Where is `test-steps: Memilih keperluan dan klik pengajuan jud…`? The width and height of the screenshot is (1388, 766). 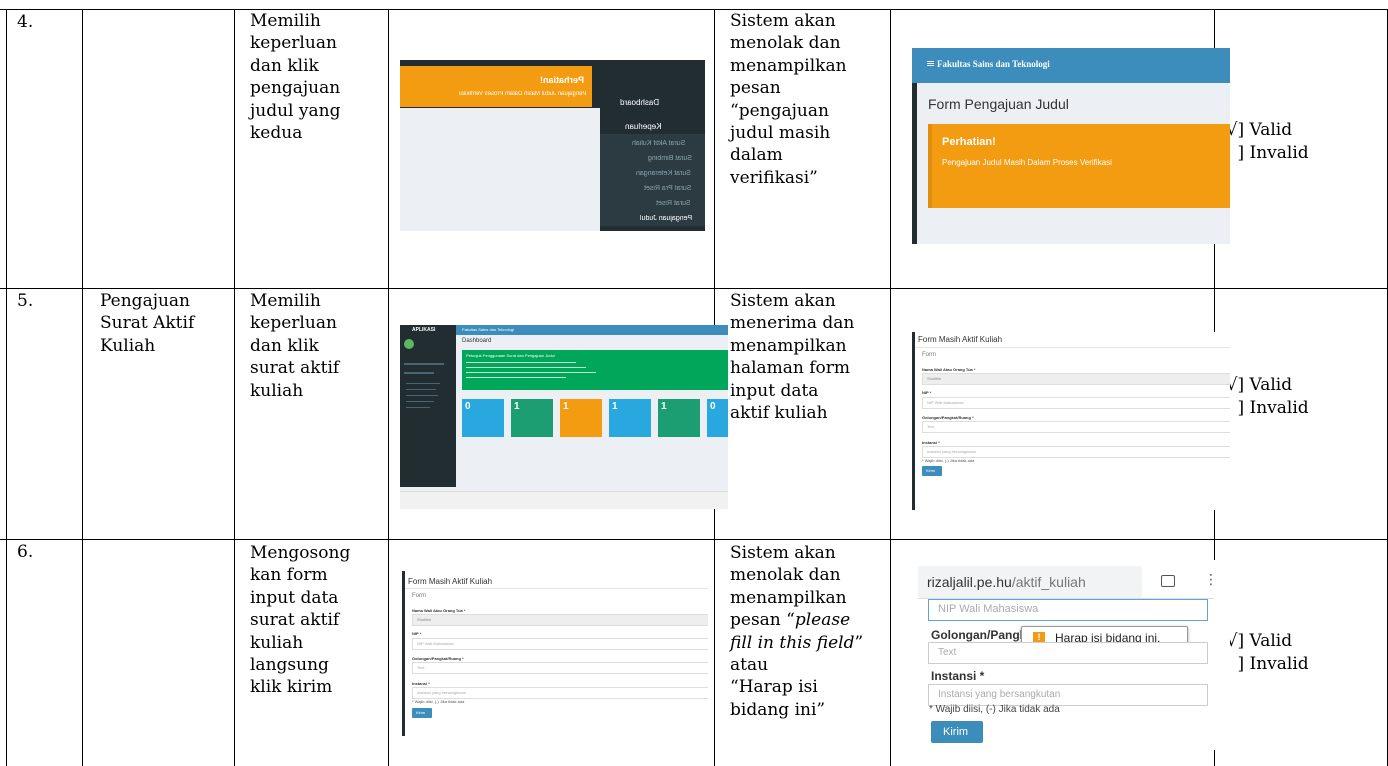
test-steps: Memilih keperluan dan klik pengajuan jud… is located at coordinates (295, 77).